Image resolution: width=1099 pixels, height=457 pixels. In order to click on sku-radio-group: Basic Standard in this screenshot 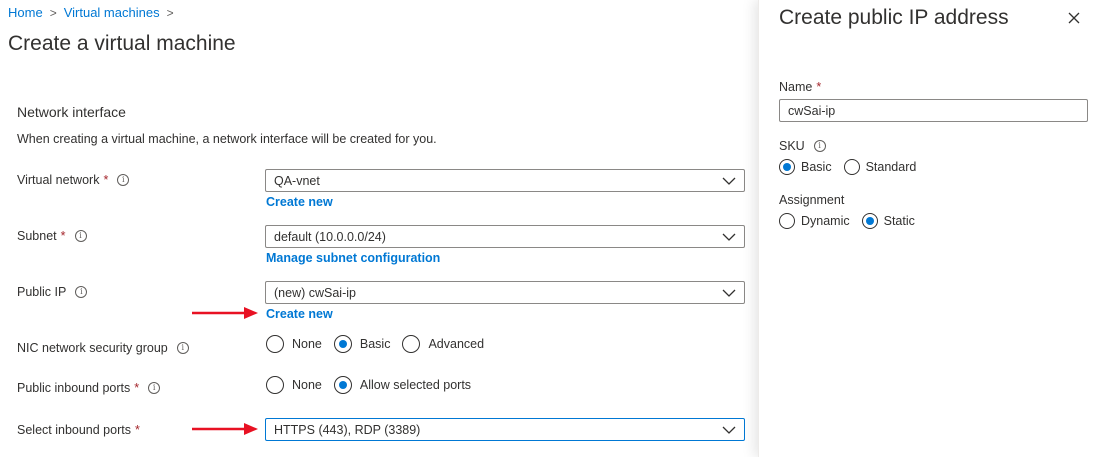, I will do `click(853, 167)`.